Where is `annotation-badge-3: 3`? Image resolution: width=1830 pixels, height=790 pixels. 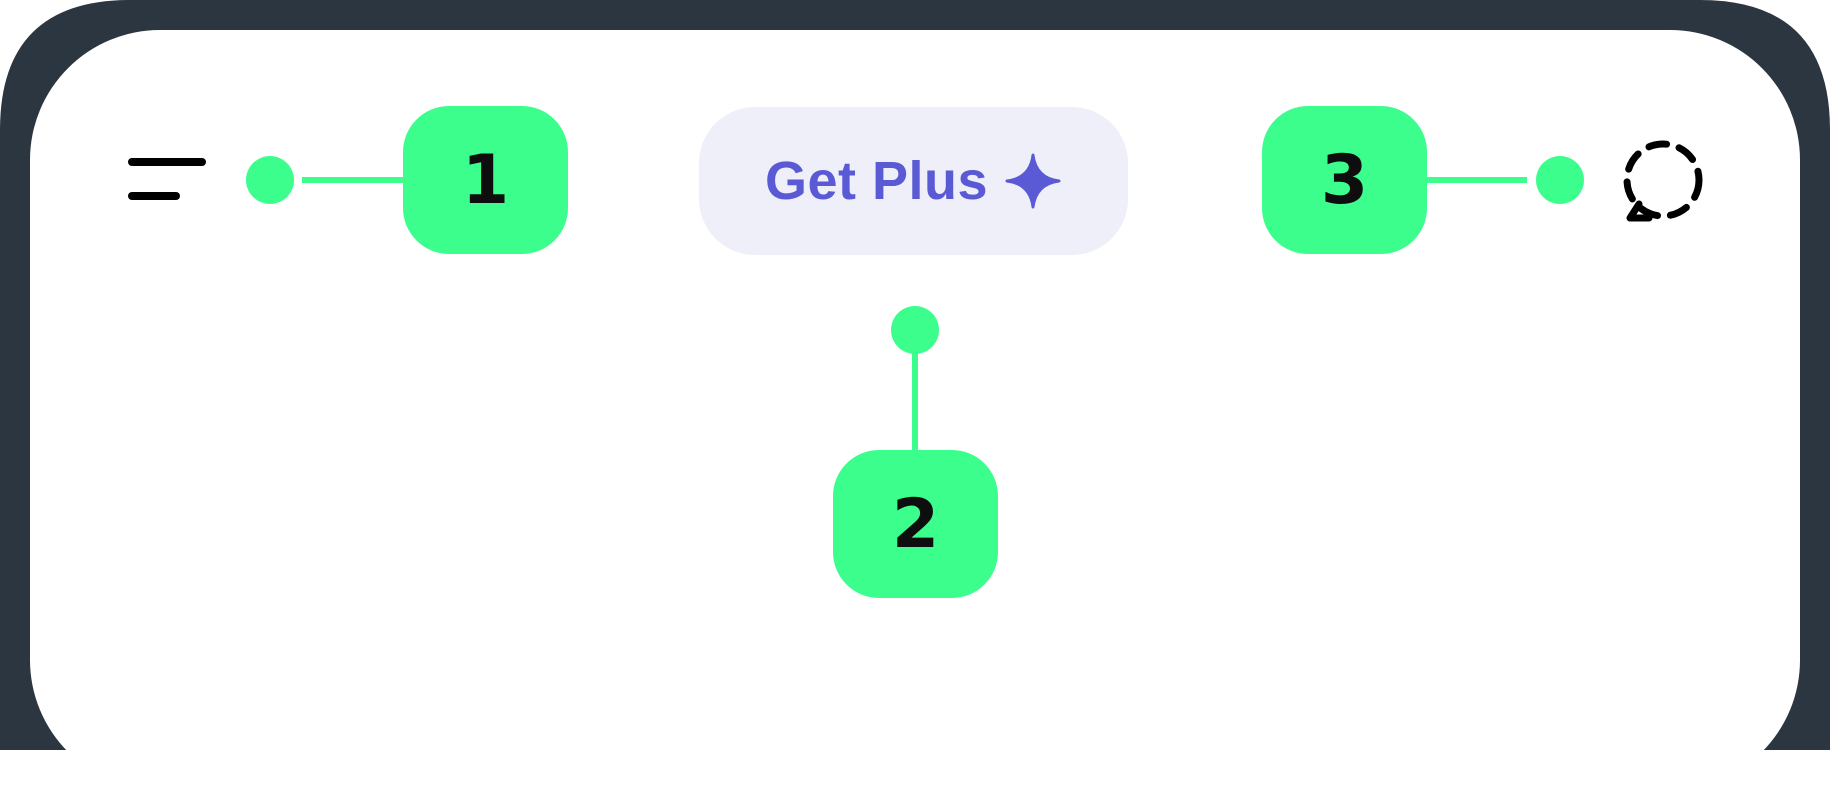 annotation-badge-3: 3 is located at coordinates (1344, 180).